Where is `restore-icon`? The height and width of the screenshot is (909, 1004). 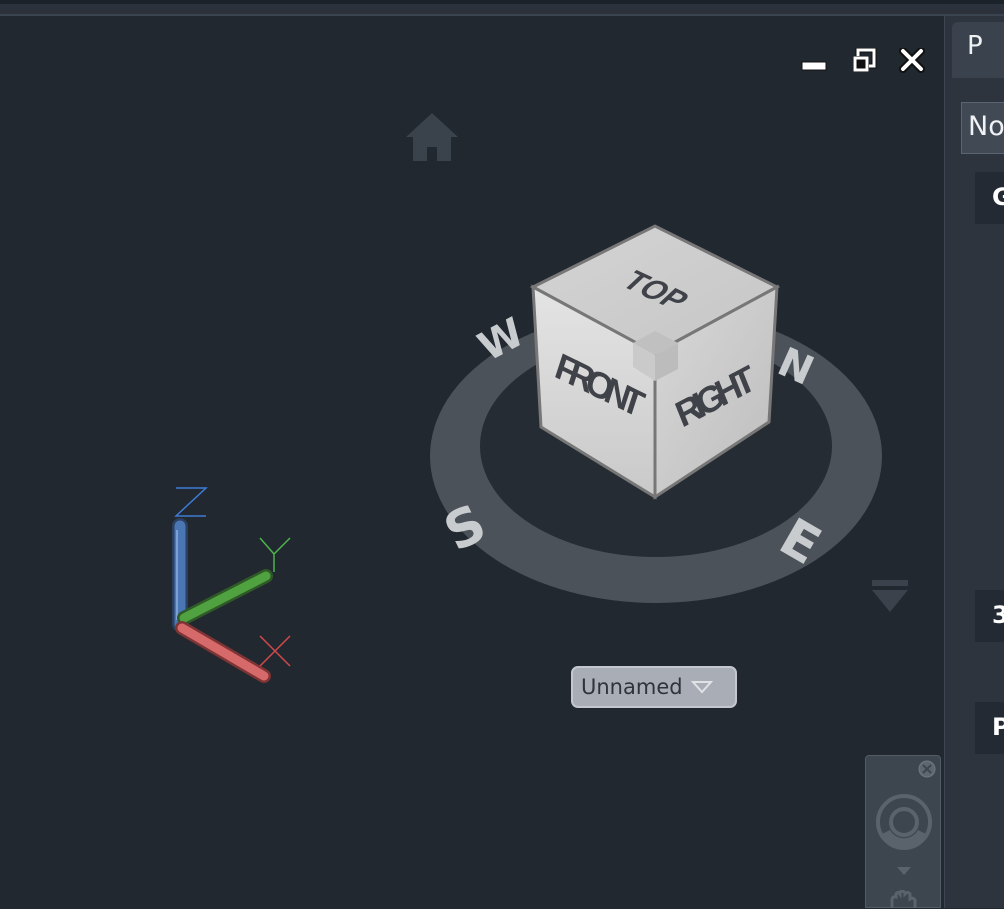 restore-icon is located at coordinates (864, 61).